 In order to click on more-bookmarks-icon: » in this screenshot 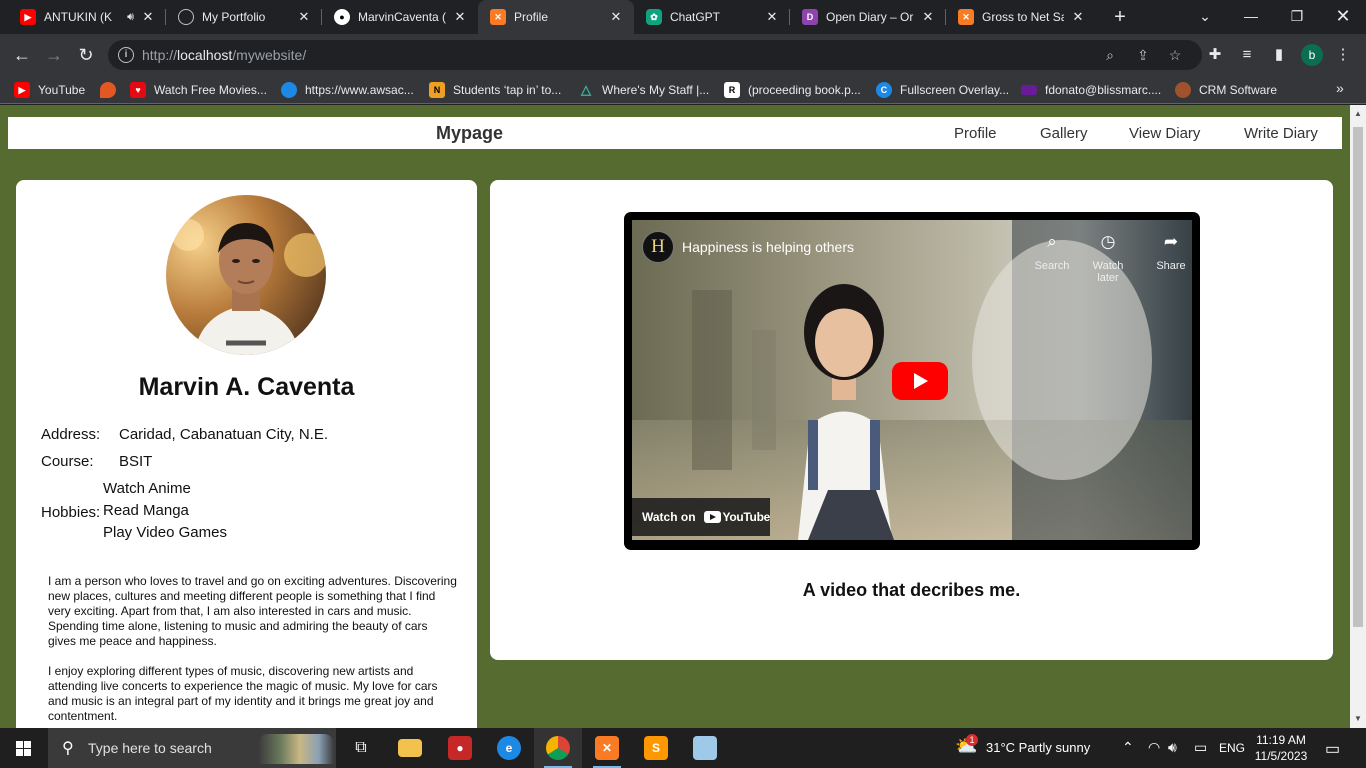, I will do `click(1340, 88)`.